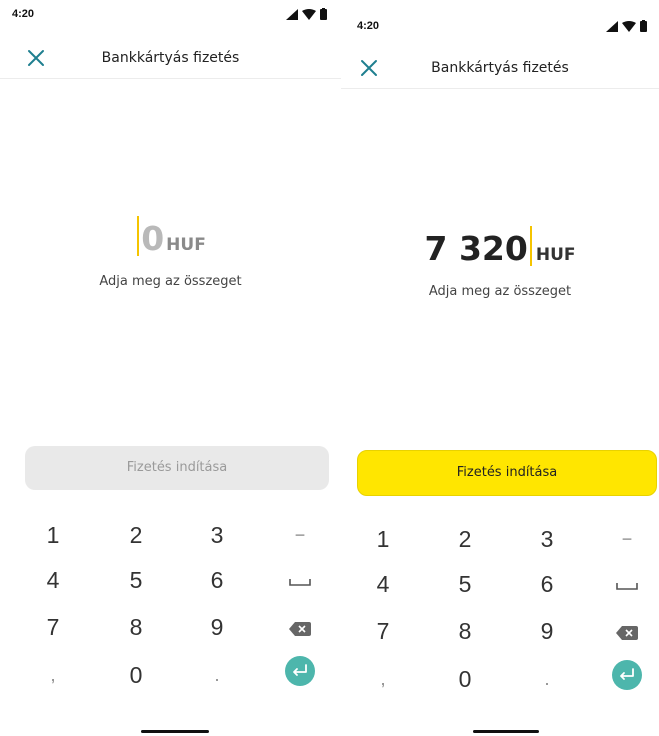 The width and height of the screenshot is (659, 736). I want to click on amount-value: 7 320, so click(476, 248).